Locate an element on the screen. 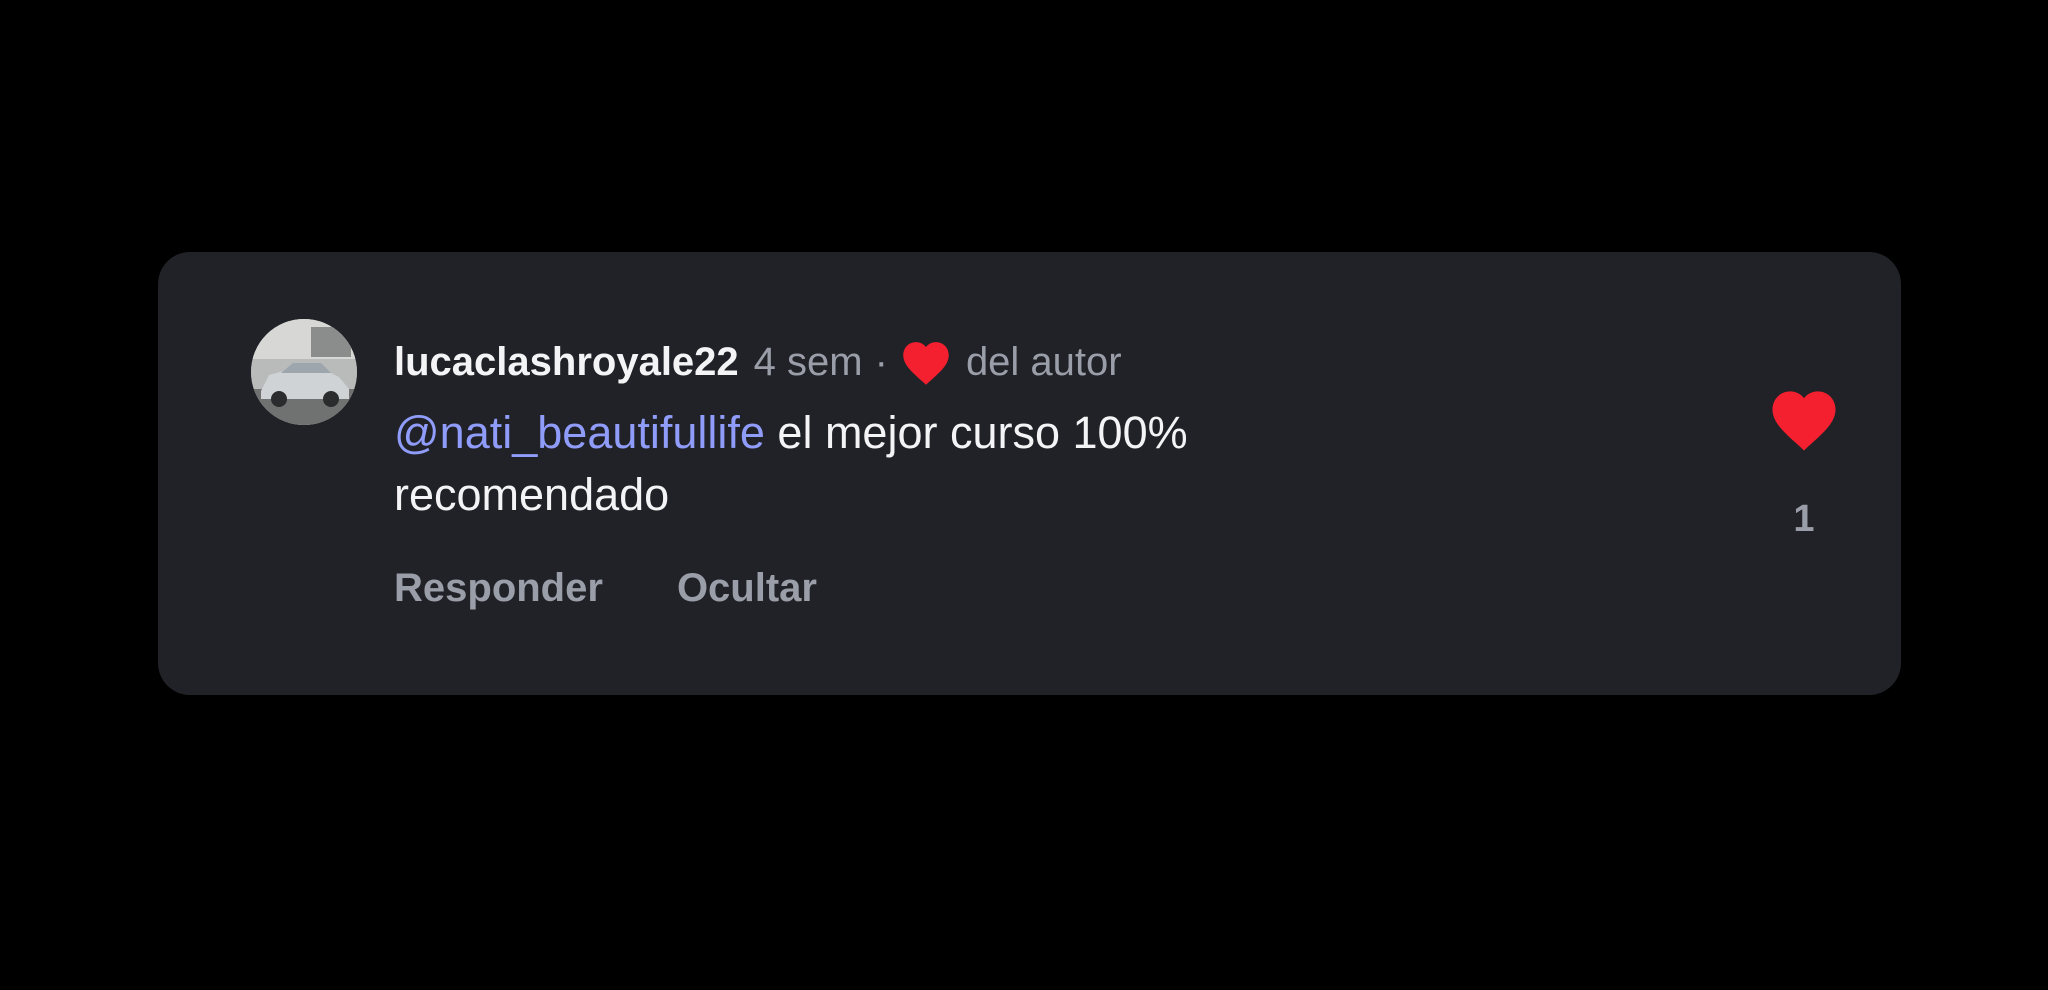  like-count: 1 is located at coordinates (1804, 519).